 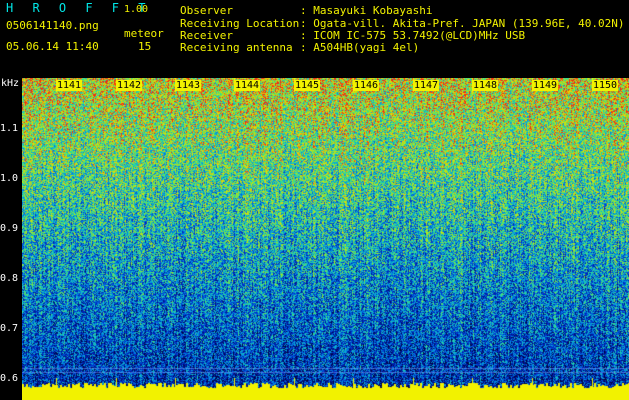 What do you see at coordinates (9, 328) in the screenshot?
I see `axis-tick: 0.7` at bounding box center [9, 328].